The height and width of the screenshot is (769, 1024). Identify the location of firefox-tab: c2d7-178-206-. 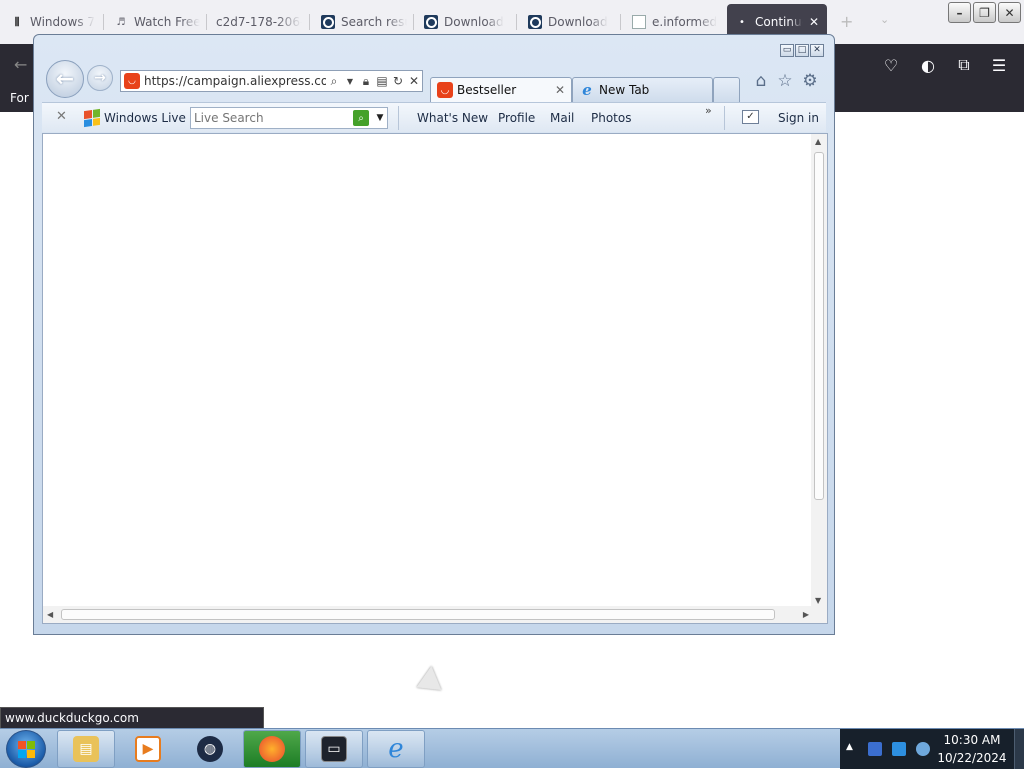
(259, 22).